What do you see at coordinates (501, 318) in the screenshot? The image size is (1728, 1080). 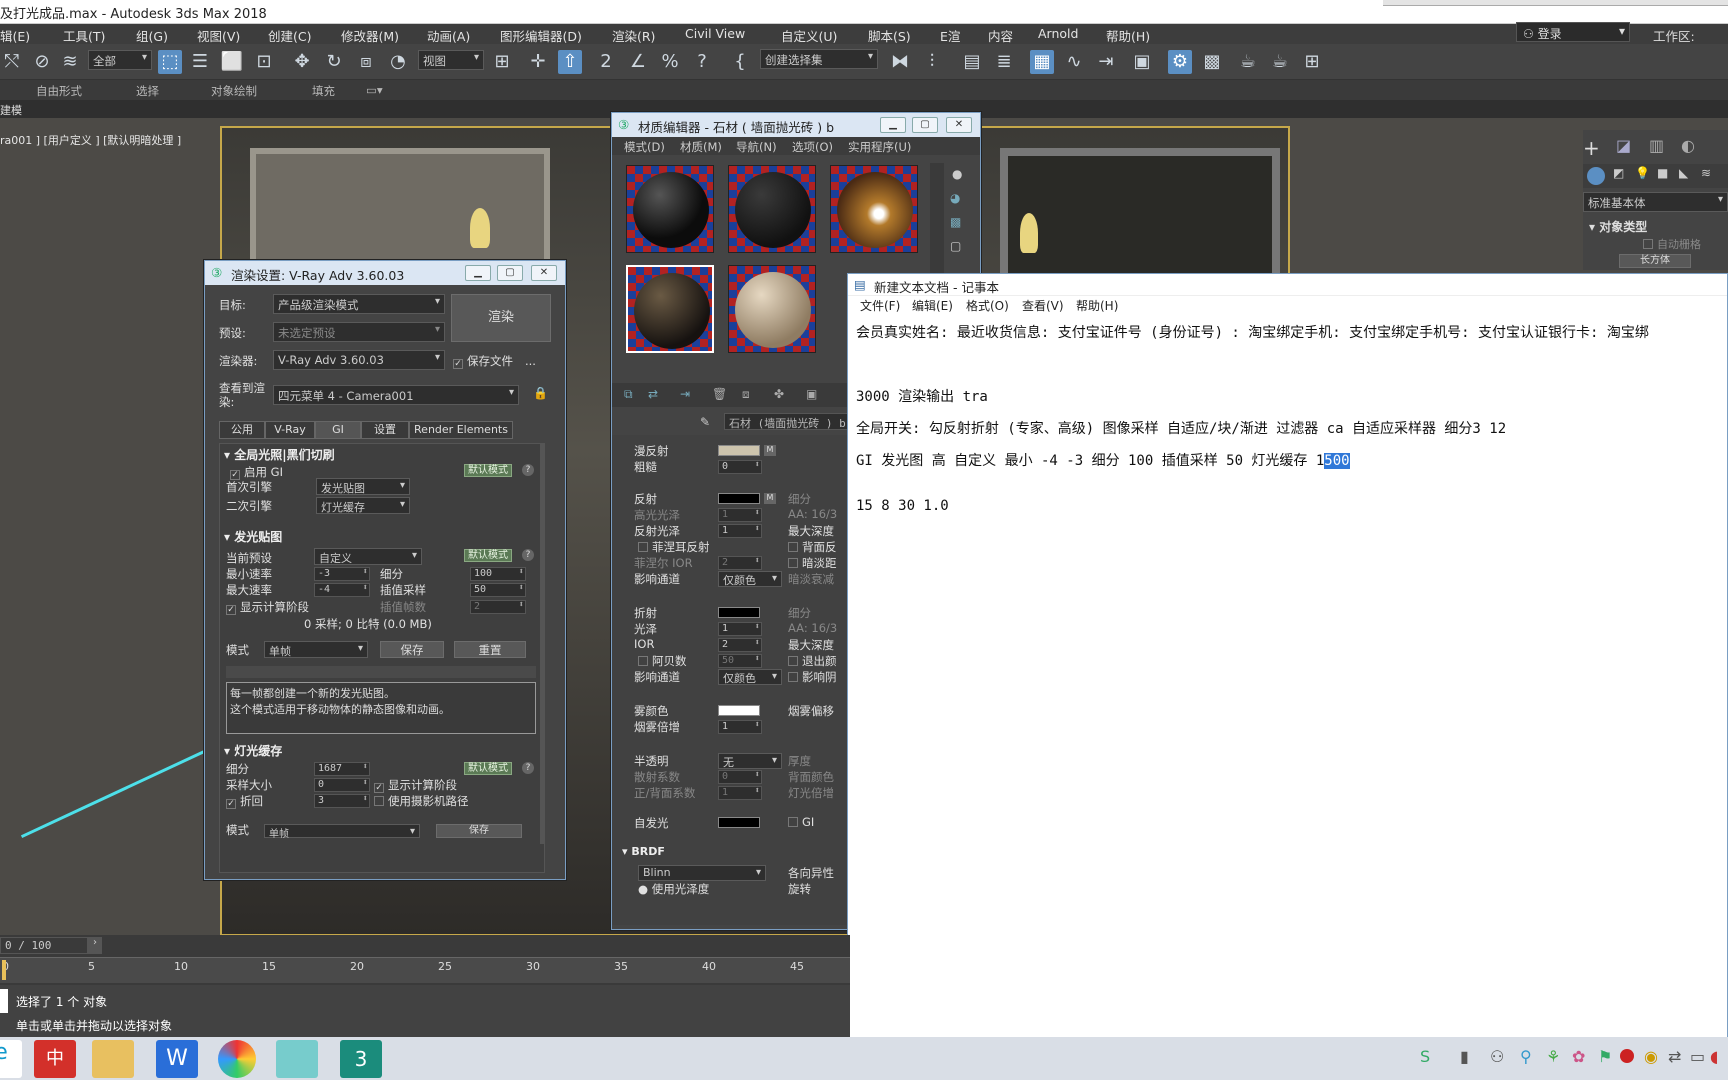 I see `render-button: 渲染` at bounding box center [501, 318].